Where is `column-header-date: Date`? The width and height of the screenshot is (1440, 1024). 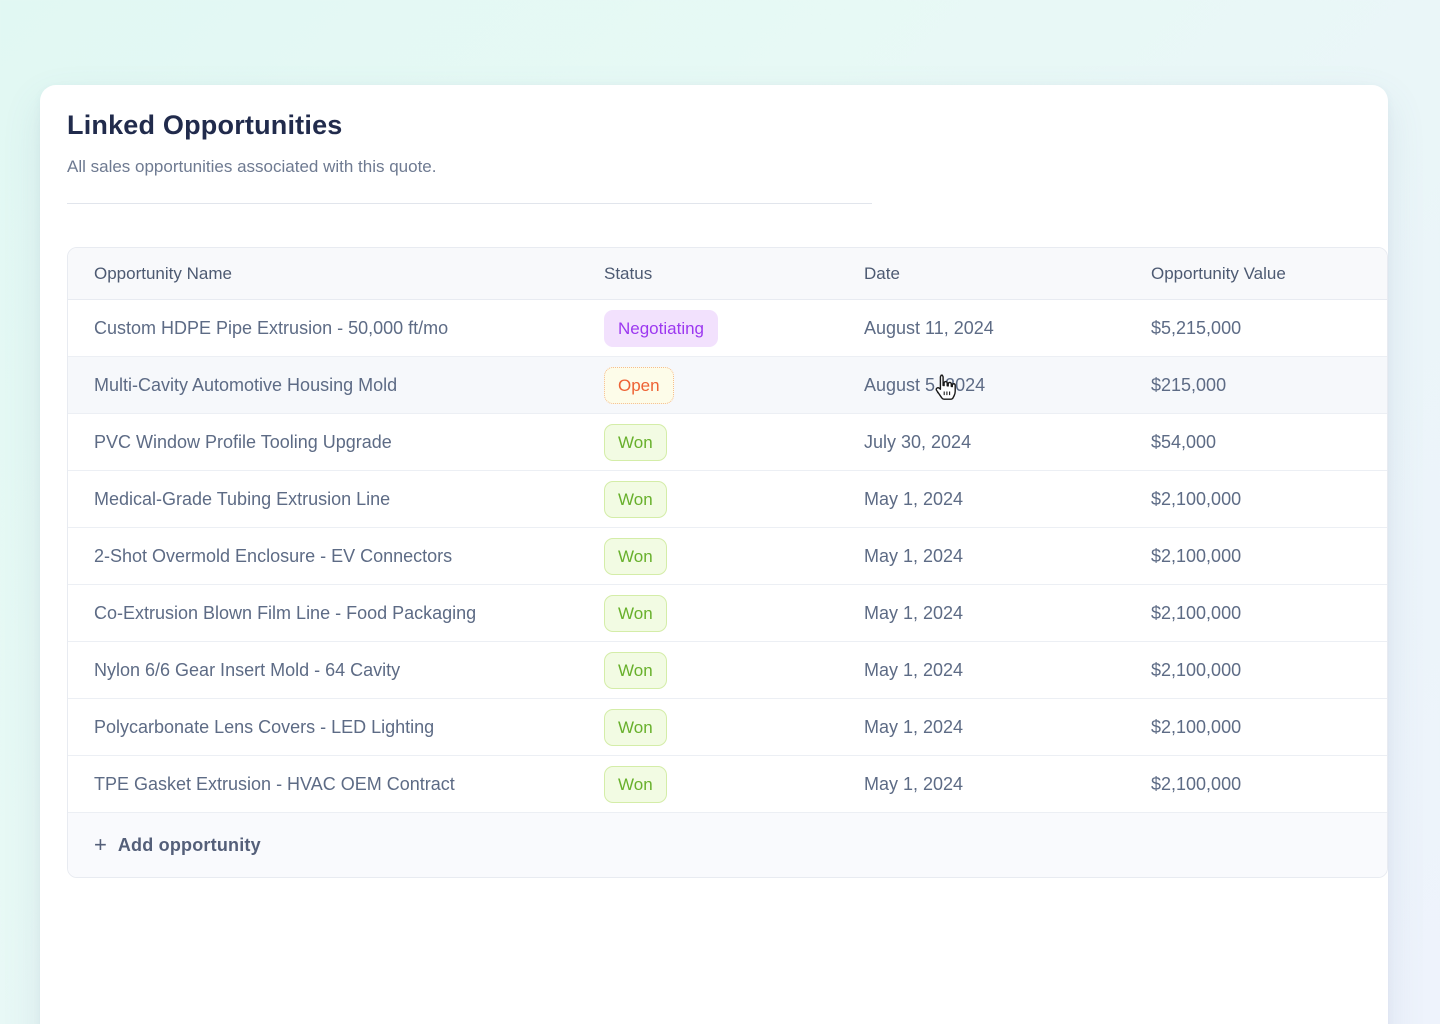 column-header-date: Date is located at coordinates (882, 273).